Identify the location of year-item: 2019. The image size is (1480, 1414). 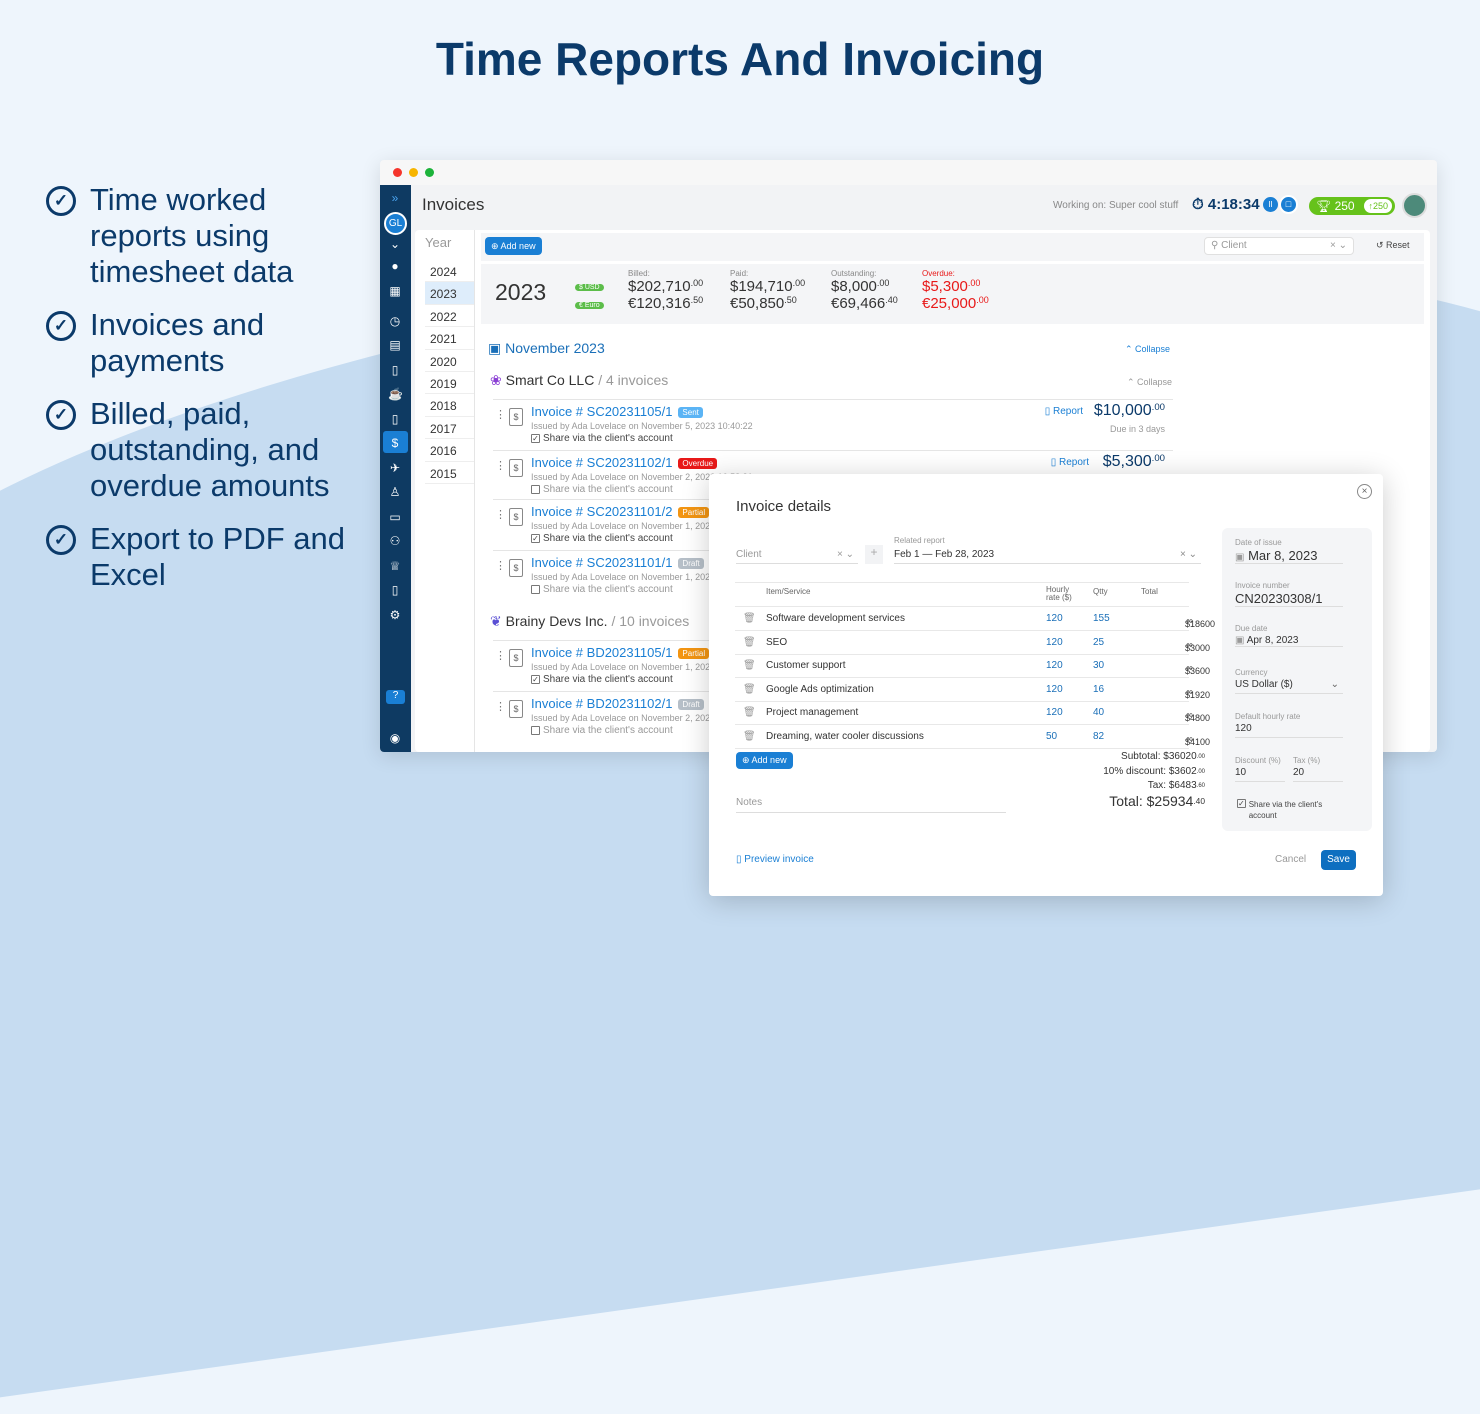
(449, 383).